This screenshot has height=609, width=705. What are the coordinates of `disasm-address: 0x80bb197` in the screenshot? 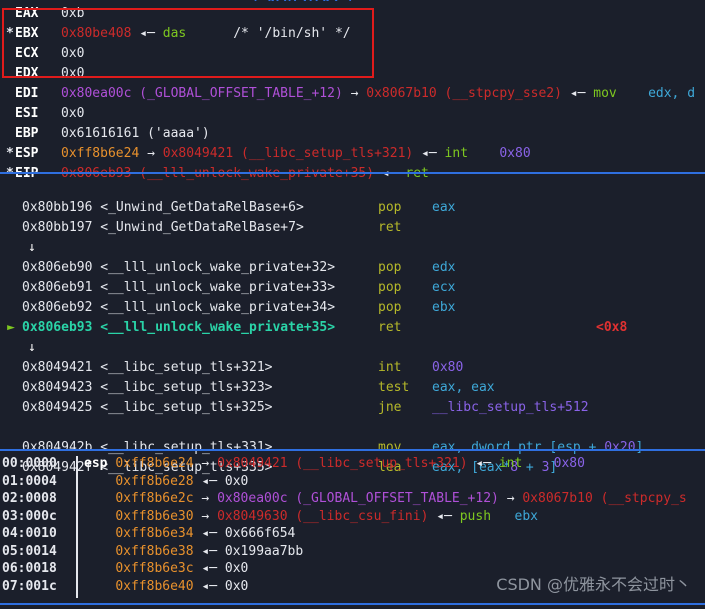 It's located at (57, 227).